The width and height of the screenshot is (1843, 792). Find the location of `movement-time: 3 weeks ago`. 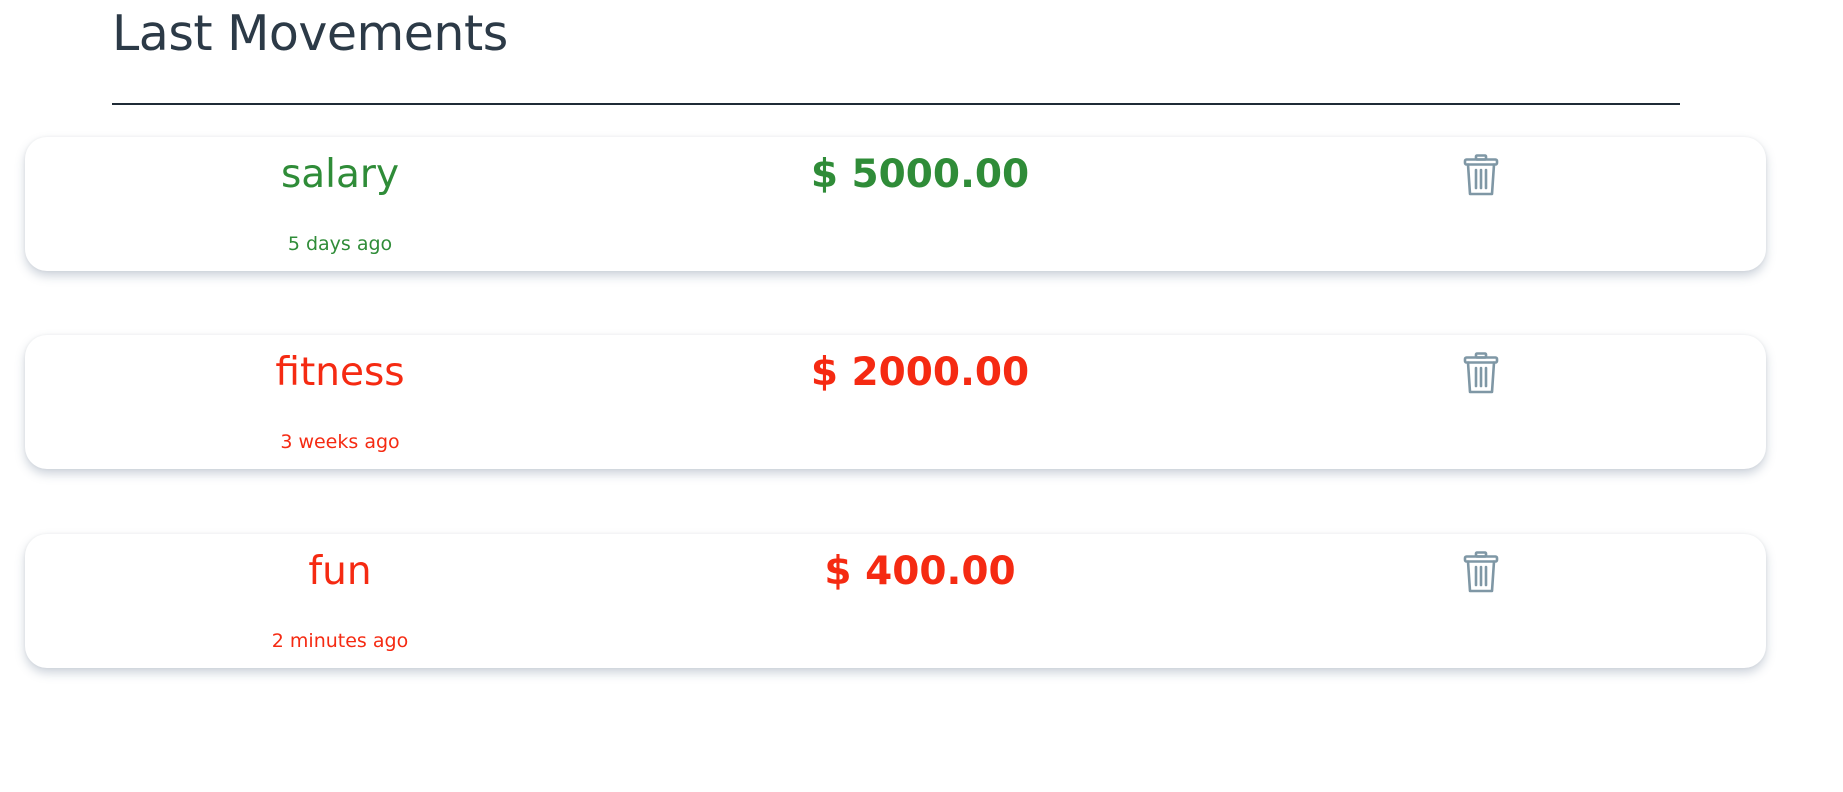

movement-time: 3 weeks ago is located at coordinates (340, 442).